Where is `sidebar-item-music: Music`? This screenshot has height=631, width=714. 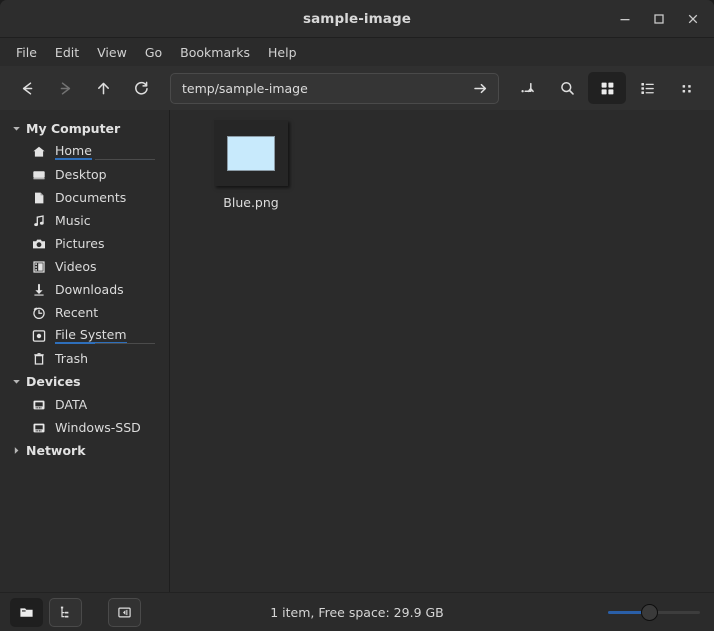
sidebar-item-music: Music is located at coordinates (84, 220).